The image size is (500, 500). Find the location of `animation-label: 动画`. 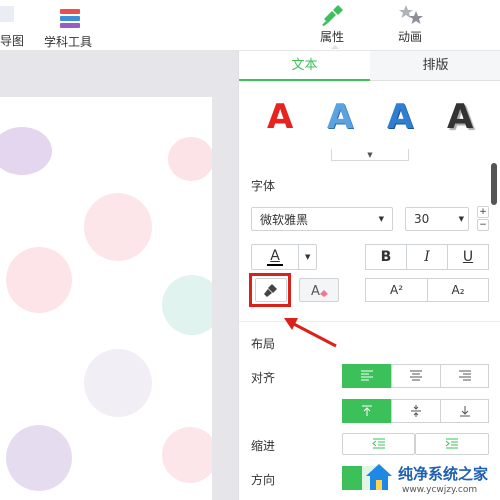

animation-label: 动画 is located at coordinates (410, 37).